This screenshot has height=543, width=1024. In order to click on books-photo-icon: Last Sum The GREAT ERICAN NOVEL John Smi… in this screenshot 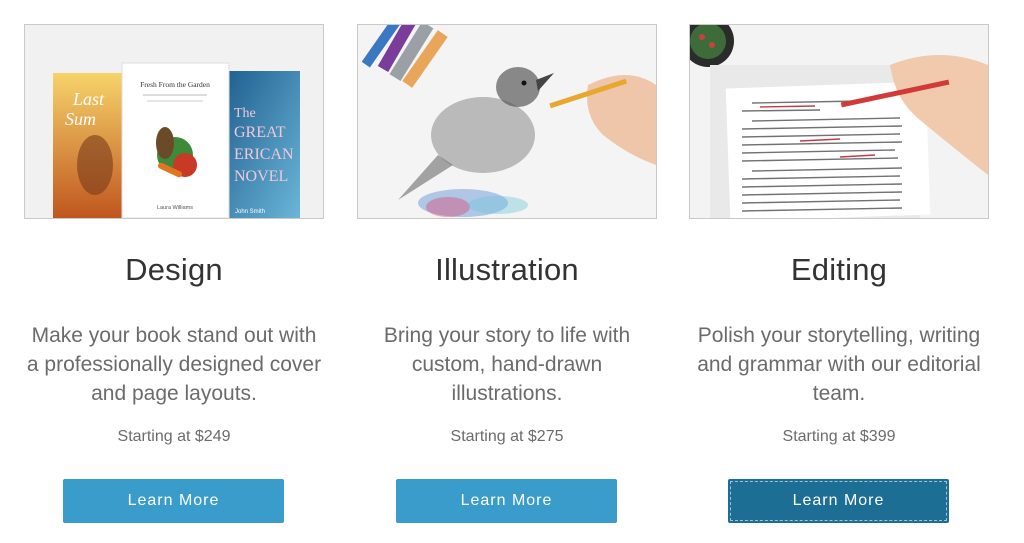, I will do `click(174, 121)`.